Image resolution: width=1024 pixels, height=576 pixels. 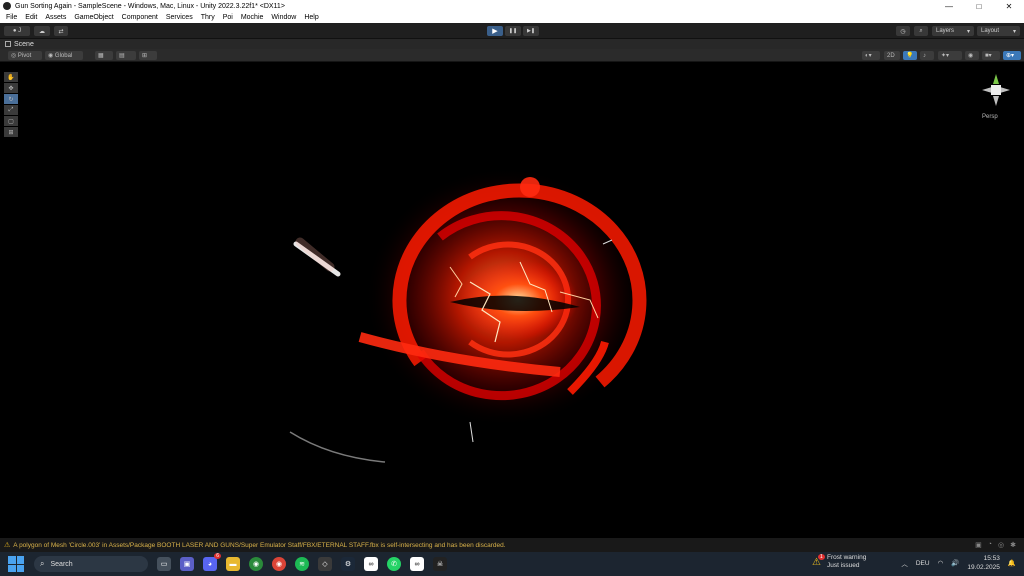 What do you see at coordinates (417, 564) in the screenshot?
I see `oculus-icon: ∞` at bounding box center [417, 564].